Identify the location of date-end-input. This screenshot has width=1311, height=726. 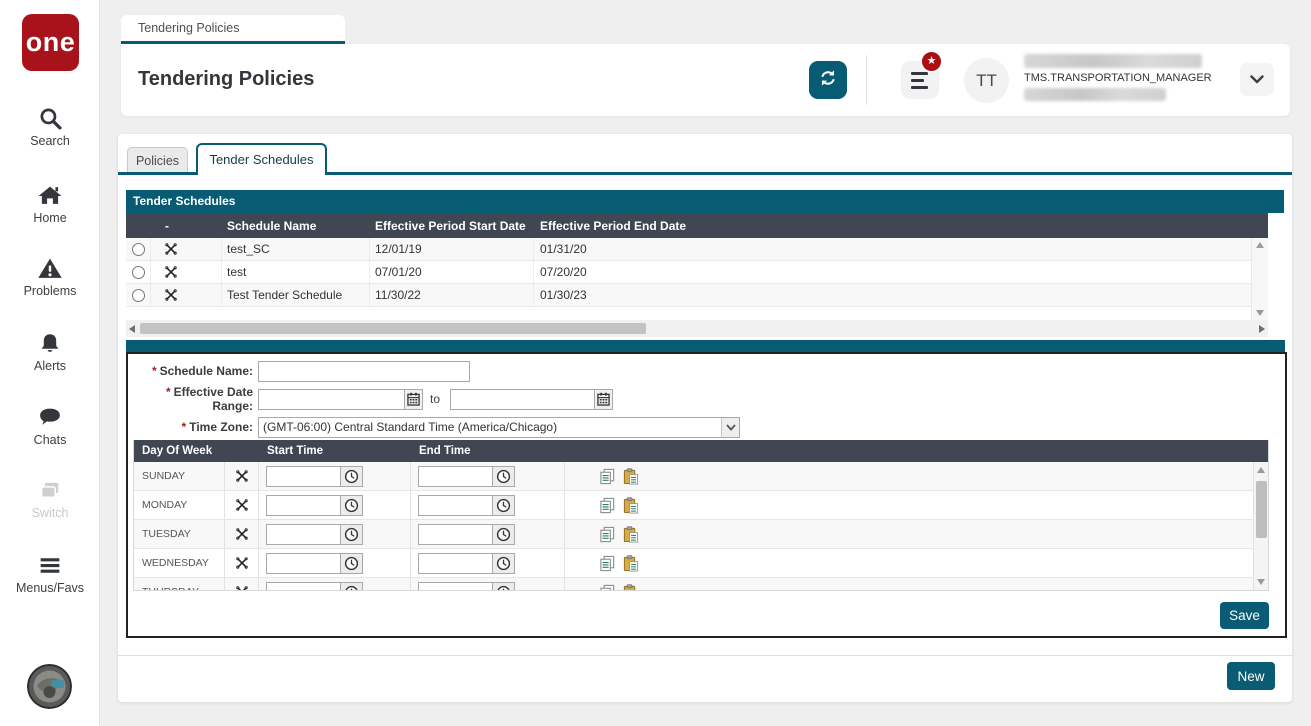
(523, 399).